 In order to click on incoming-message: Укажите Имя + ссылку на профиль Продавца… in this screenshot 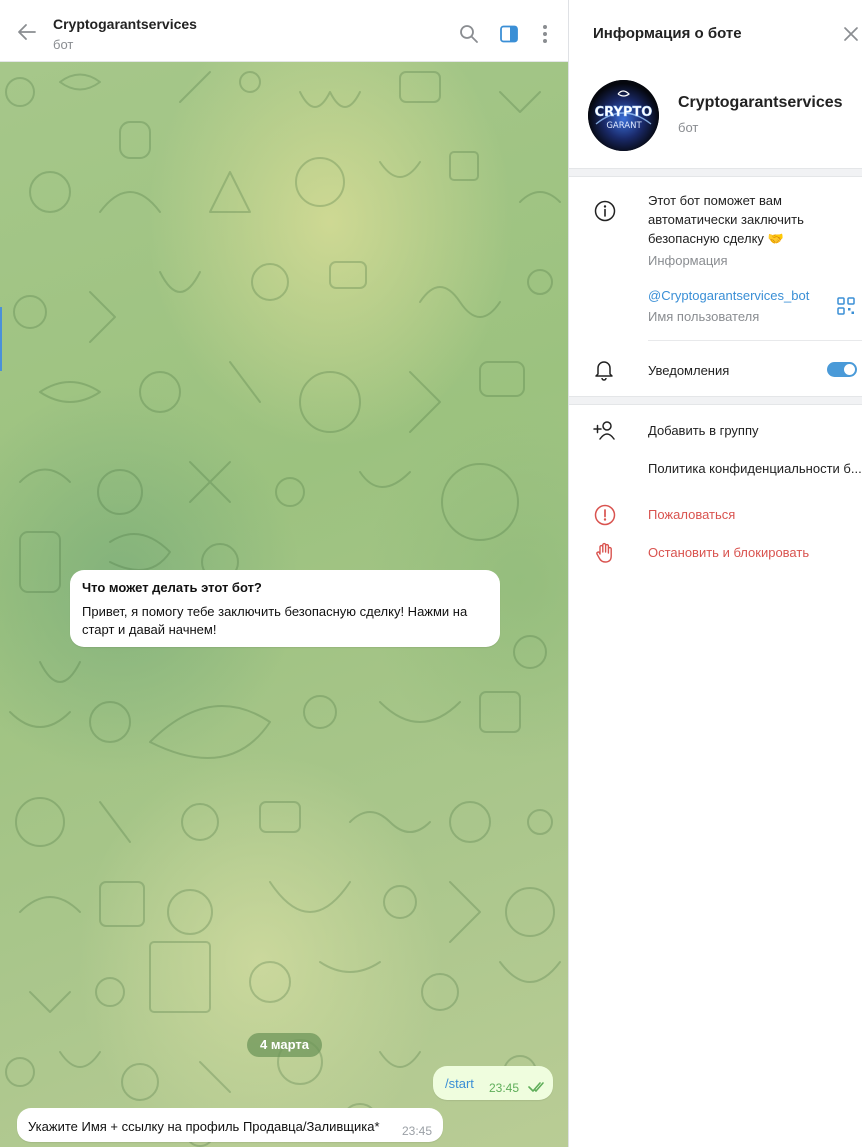, I will do `click(230, 1125)`.